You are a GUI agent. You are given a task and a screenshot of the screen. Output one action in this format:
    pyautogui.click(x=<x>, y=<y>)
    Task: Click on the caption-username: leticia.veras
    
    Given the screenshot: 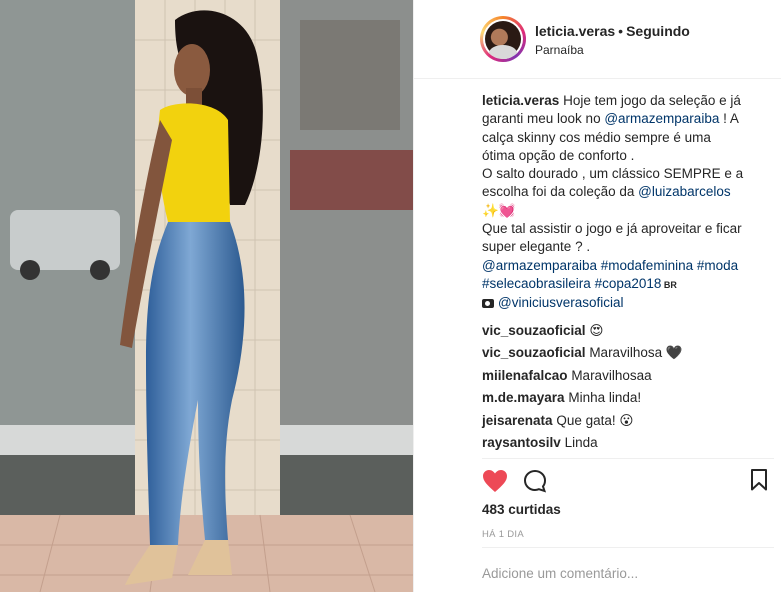 What is the action you would take?
    pyautogui.click(x=520, y=100)
    